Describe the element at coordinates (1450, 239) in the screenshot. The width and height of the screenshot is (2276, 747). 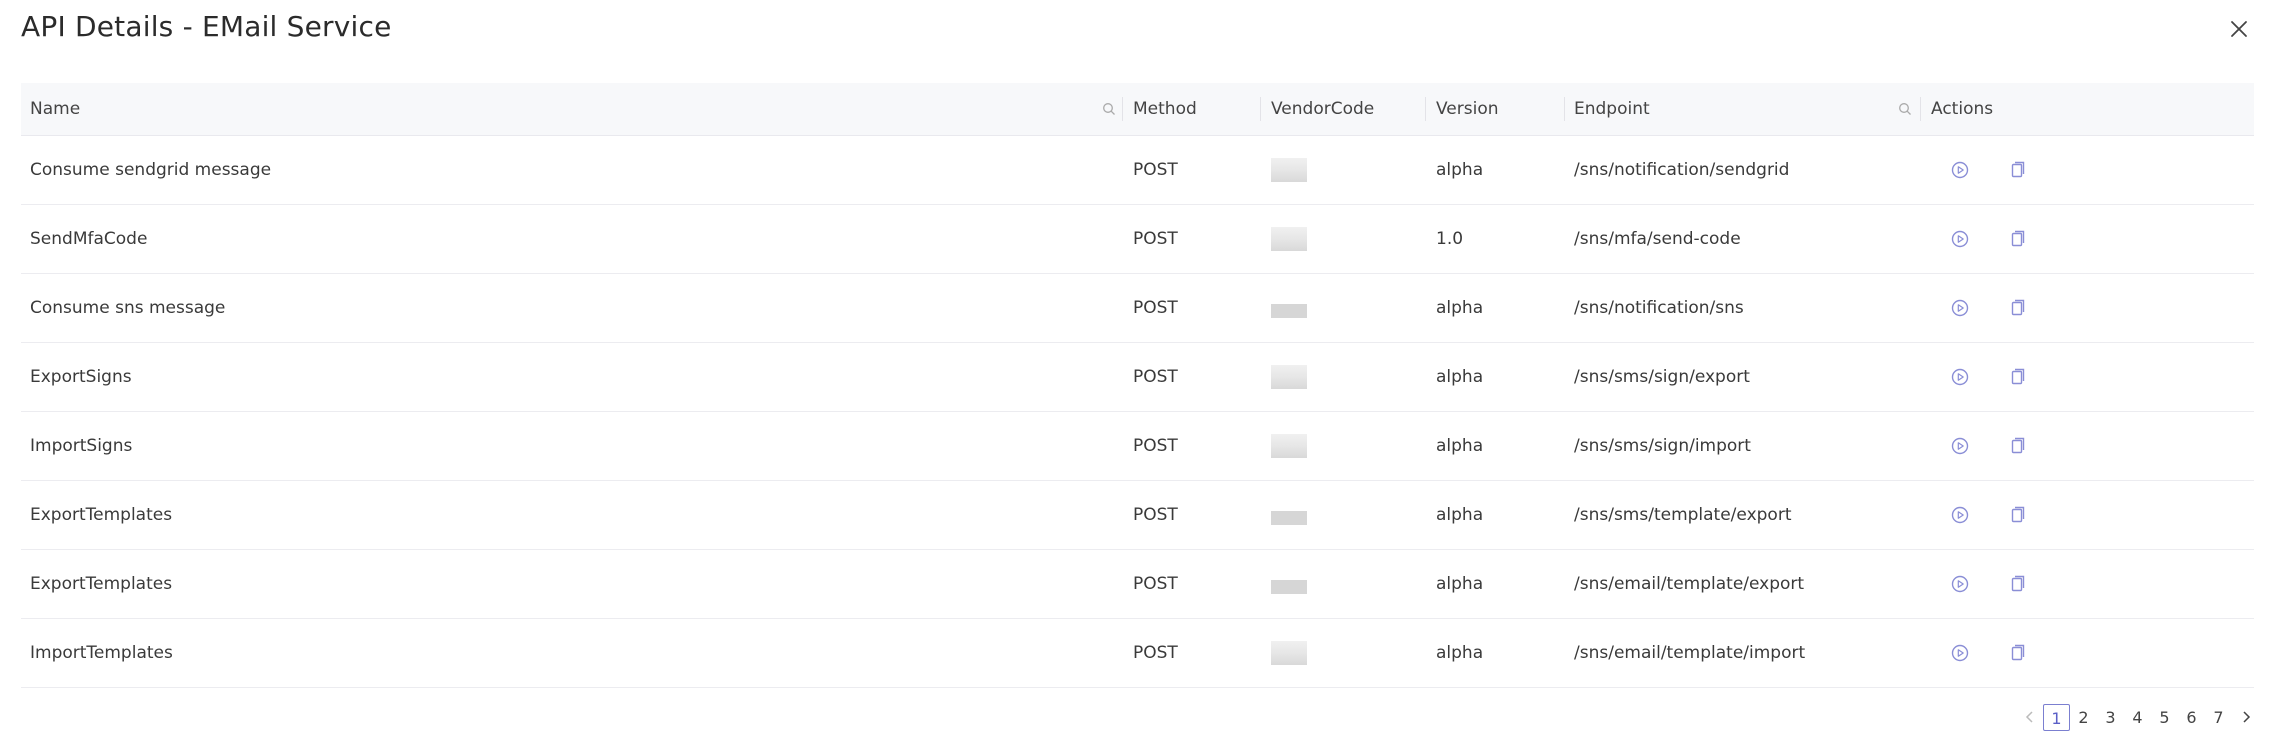
I see `api-version: 1.0` at that location.